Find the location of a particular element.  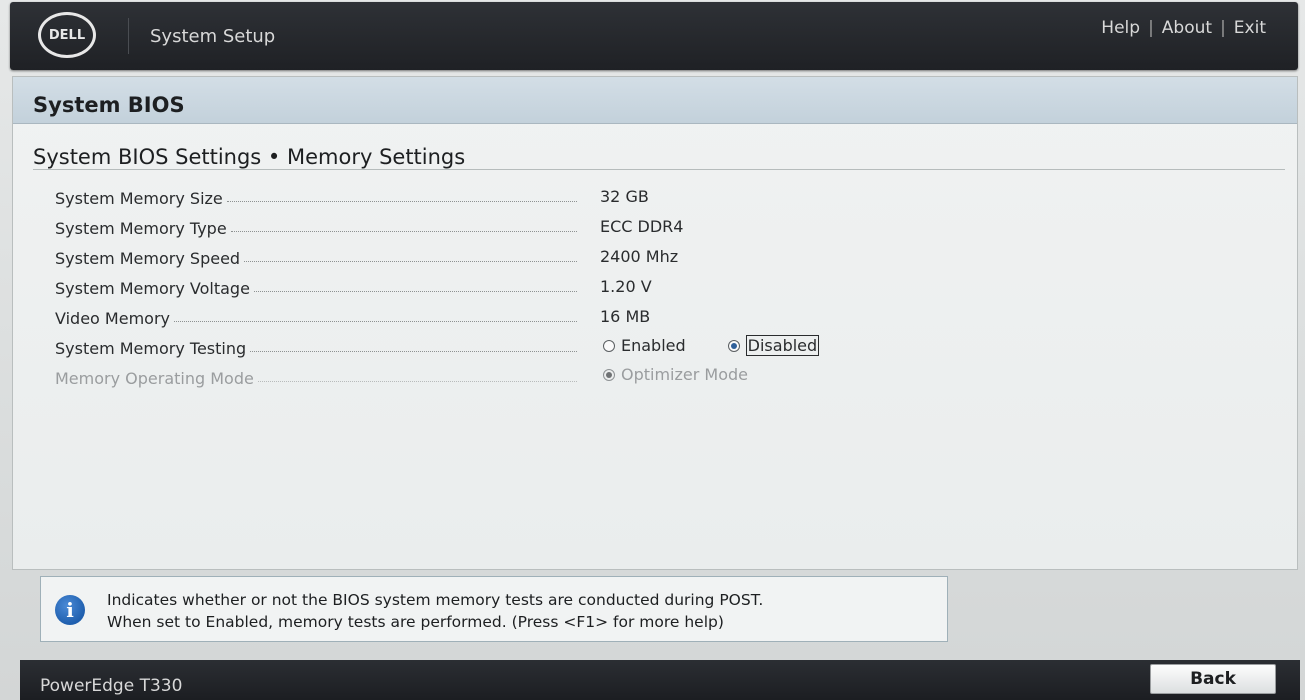

radio-unselected-icon is located at coordinates (609, 345).